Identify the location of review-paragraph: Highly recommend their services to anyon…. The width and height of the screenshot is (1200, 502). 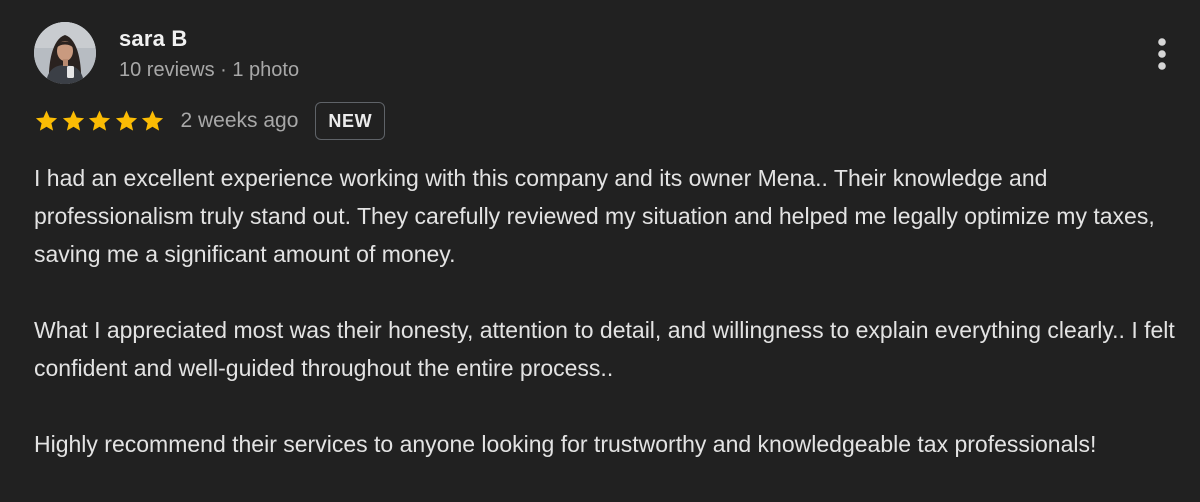
(565, 444).